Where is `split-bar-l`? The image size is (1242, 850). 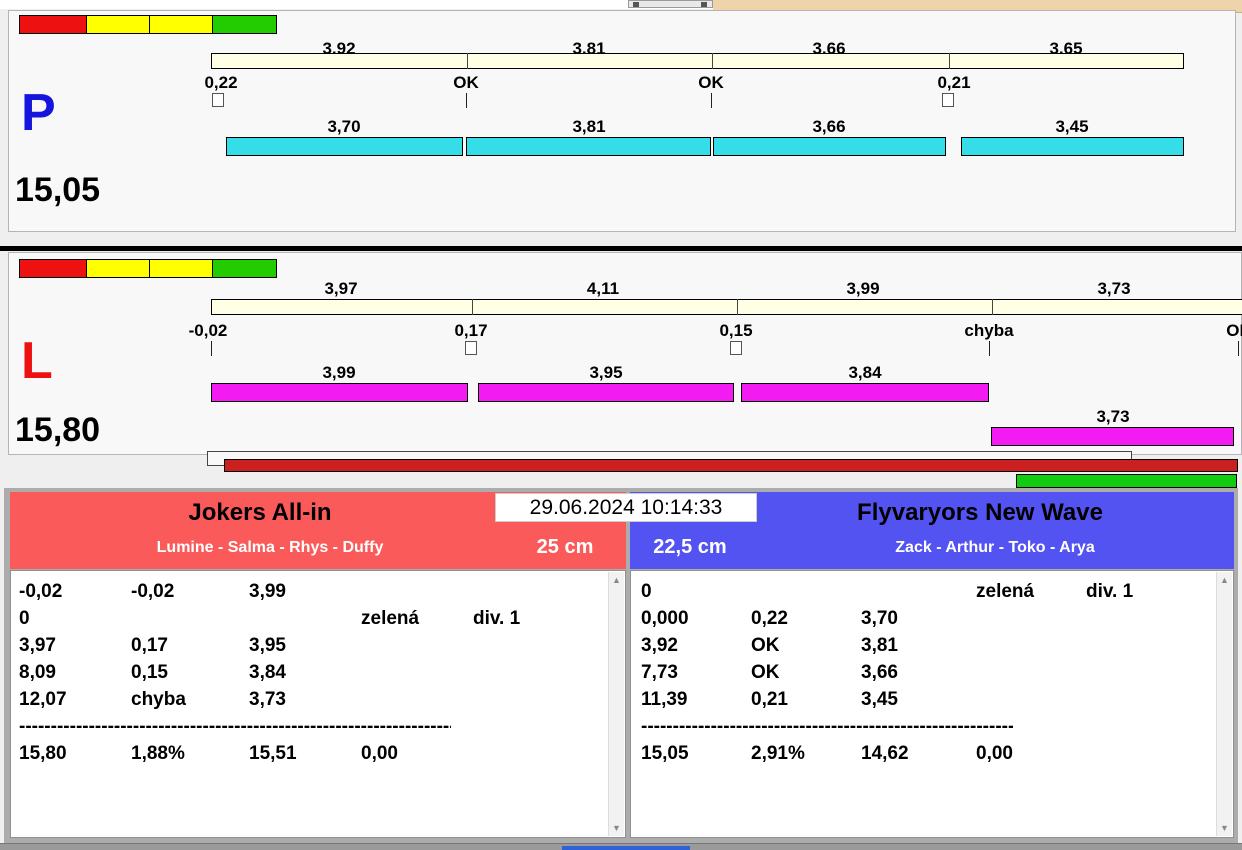 split-bar-l is located at coordinates (726, 307).